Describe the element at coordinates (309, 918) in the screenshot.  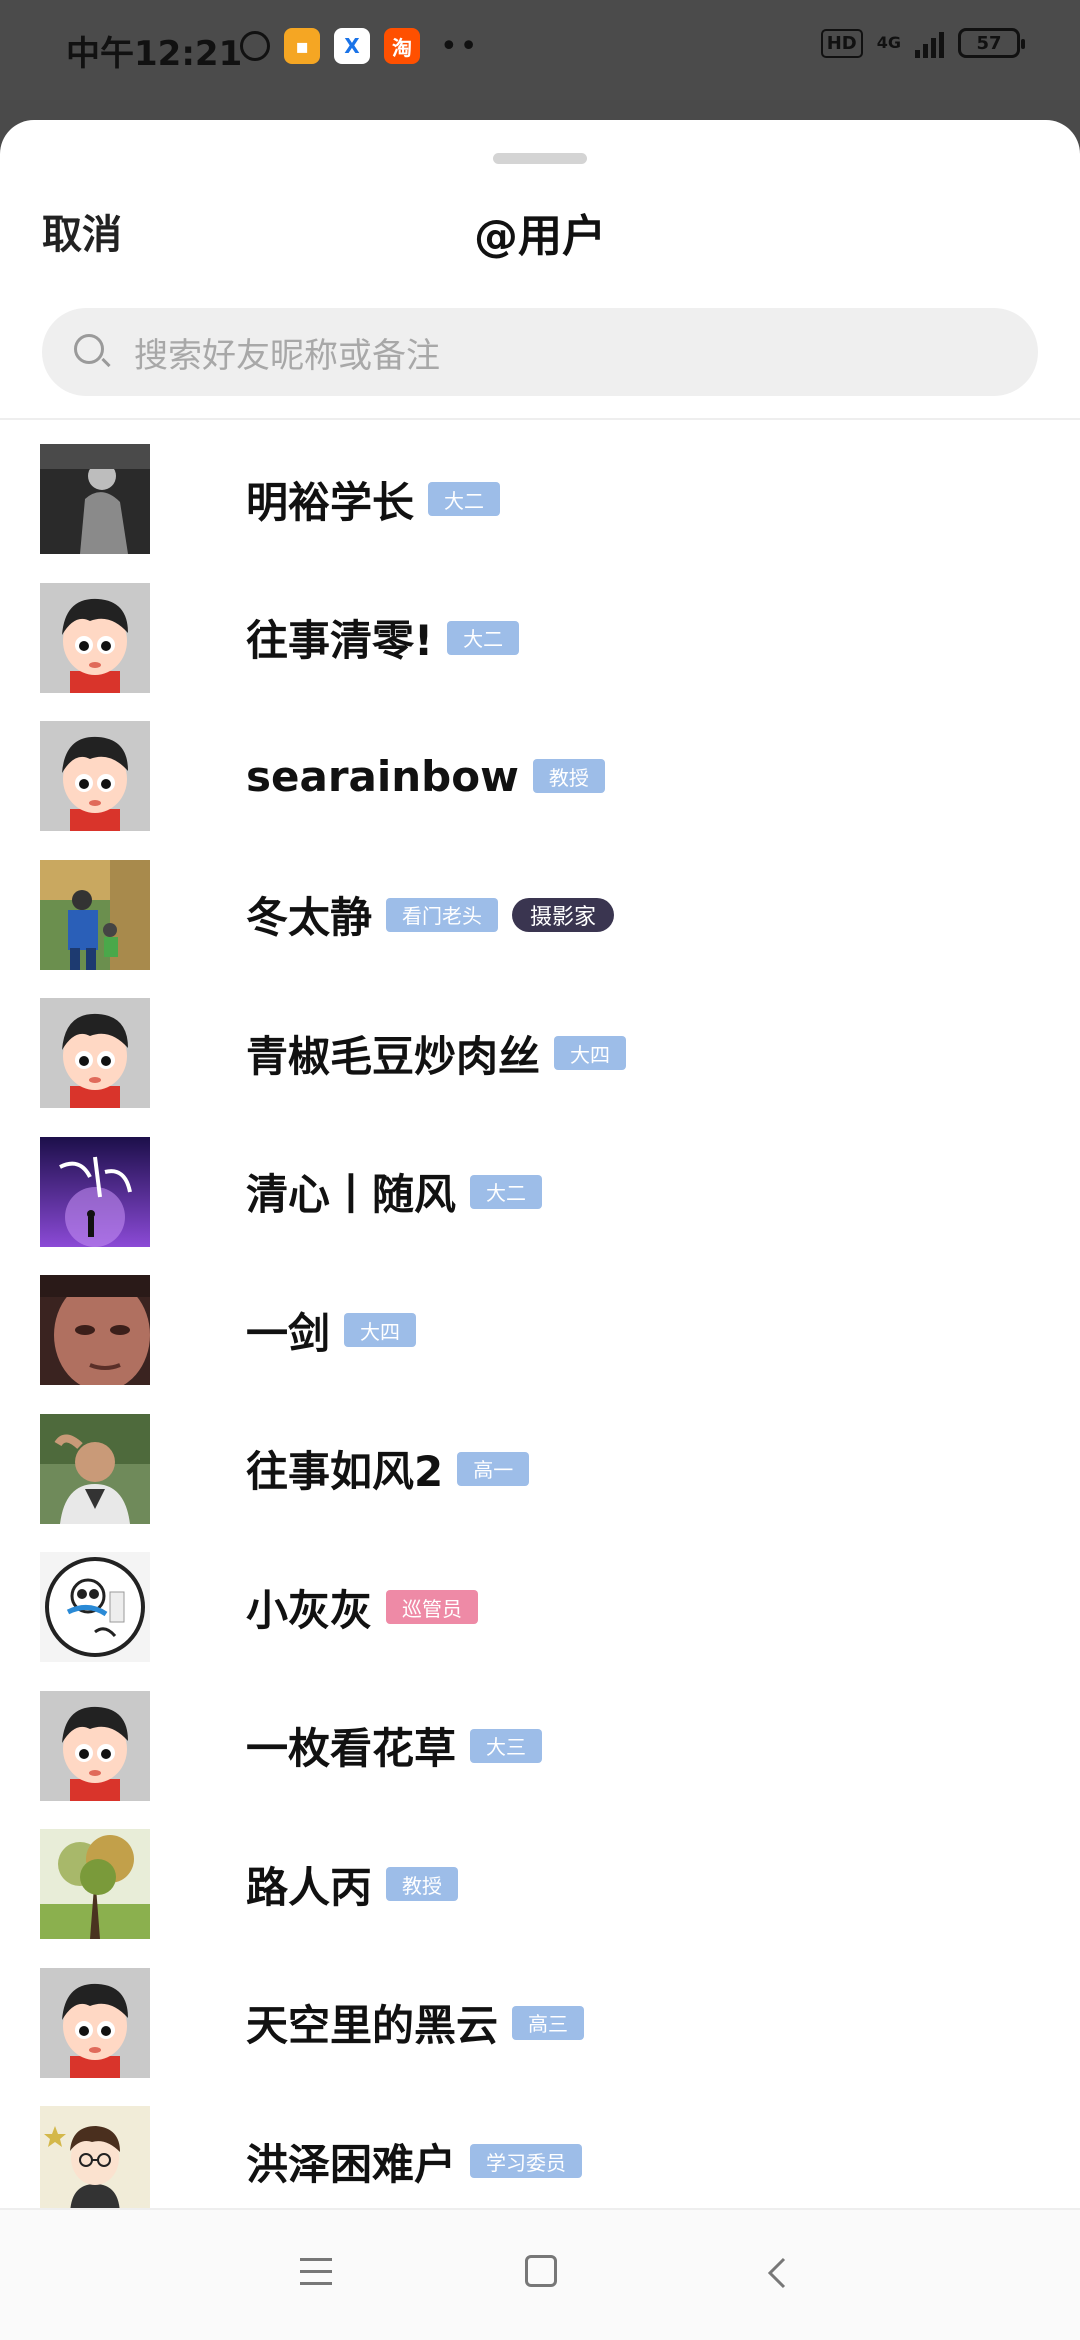
I see `user-name: 冬太静` at that location.